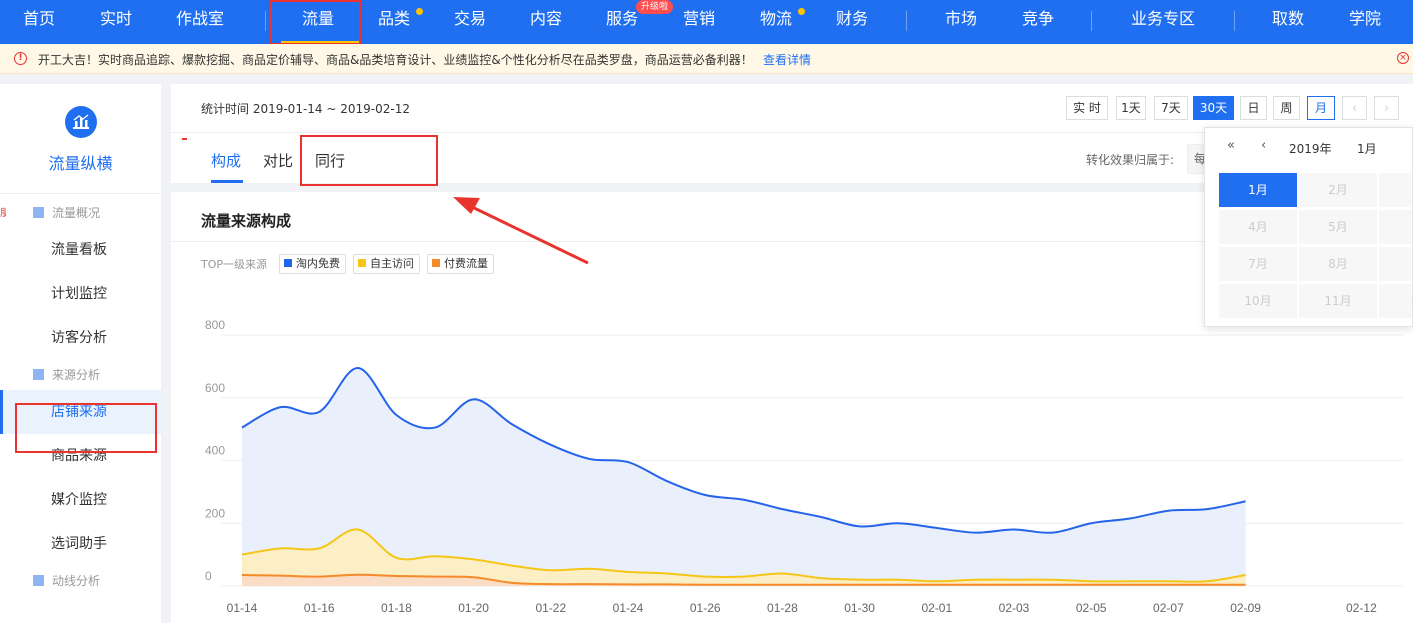 This screenshot has height=623, width=1413. I want to click on sidebar-item: 计划监控, so click(80, 294).